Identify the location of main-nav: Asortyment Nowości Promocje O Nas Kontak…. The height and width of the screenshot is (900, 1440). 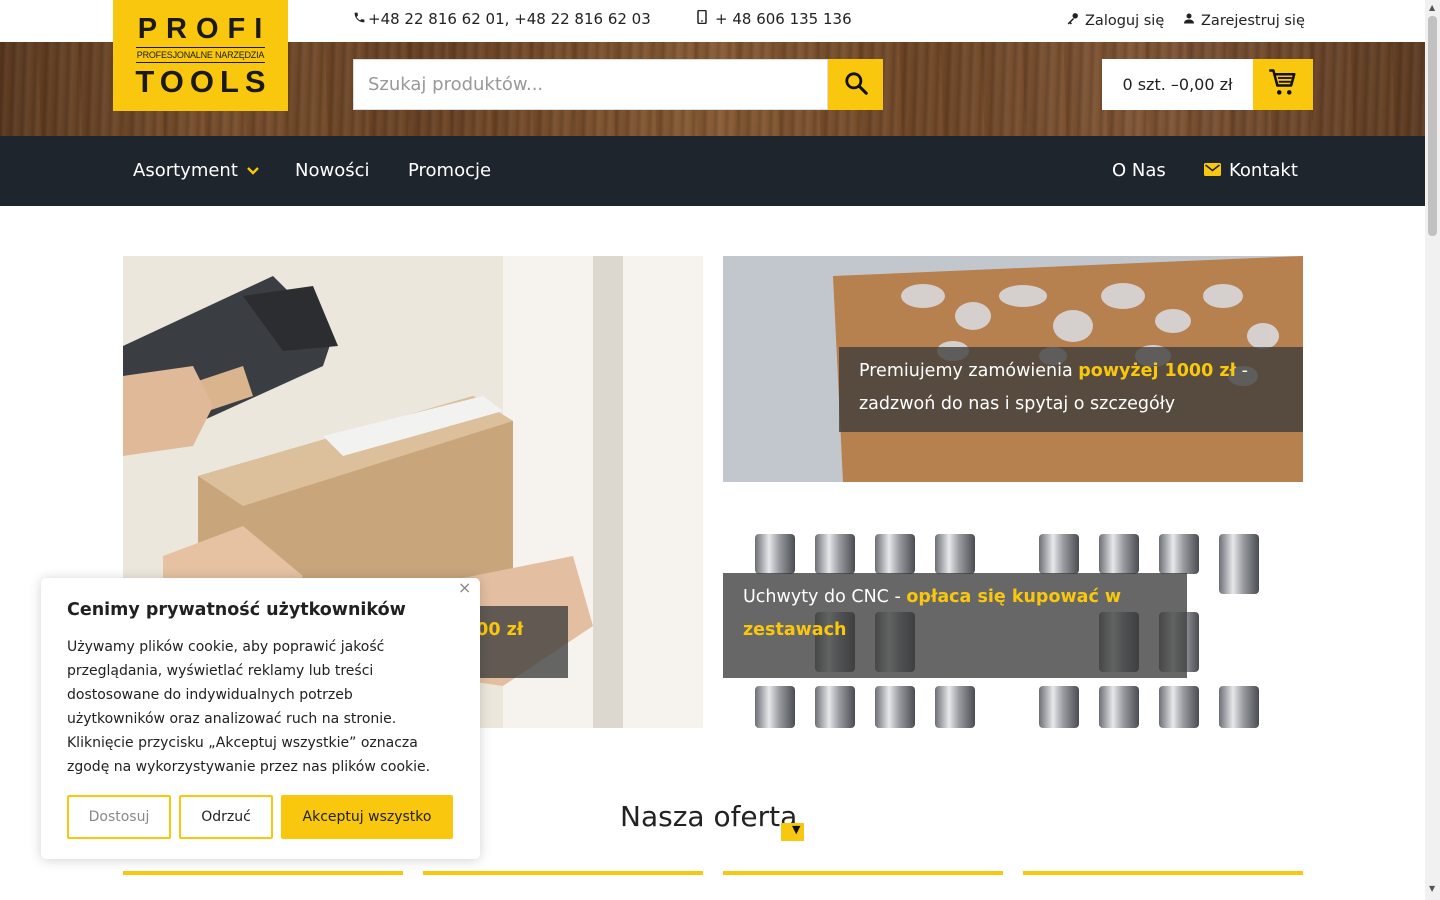
(712, 171).